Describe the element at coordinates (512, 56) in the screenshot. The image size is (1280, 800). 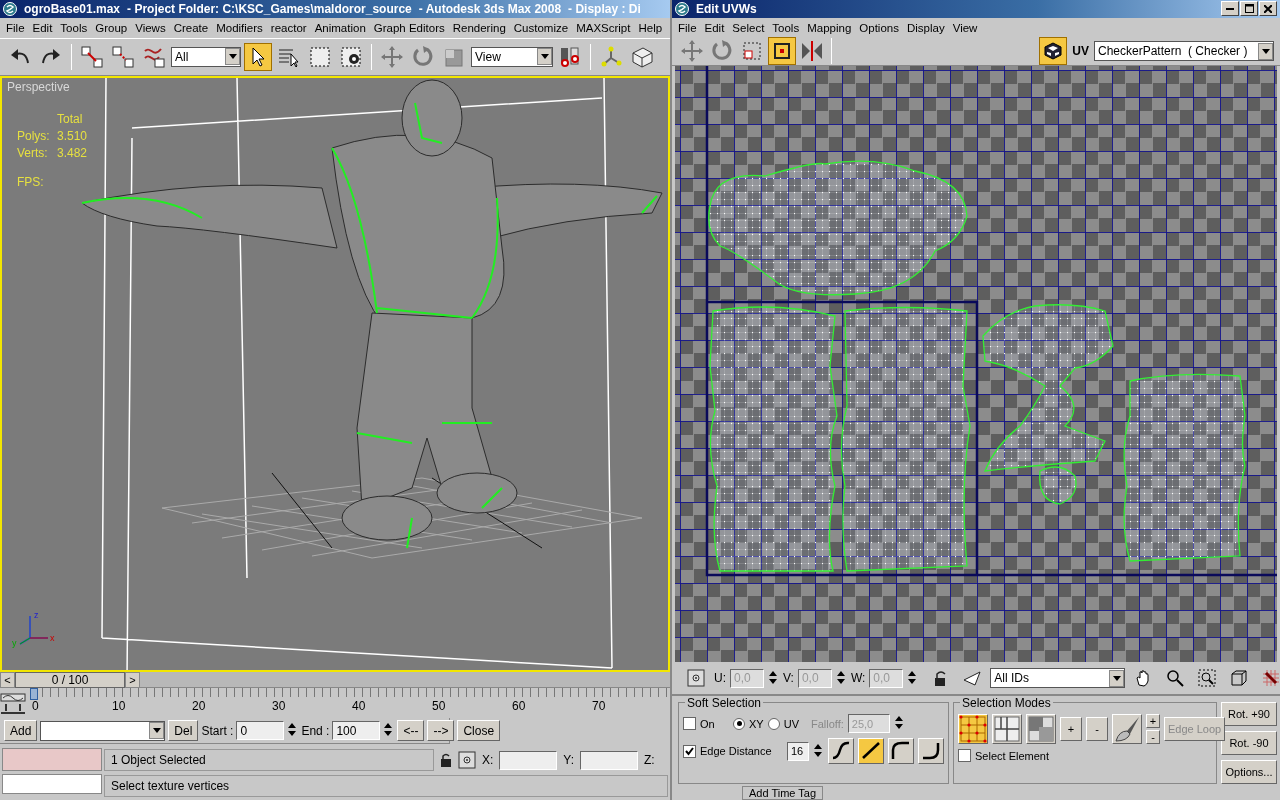
I see `dropdown-field: View` at that location.